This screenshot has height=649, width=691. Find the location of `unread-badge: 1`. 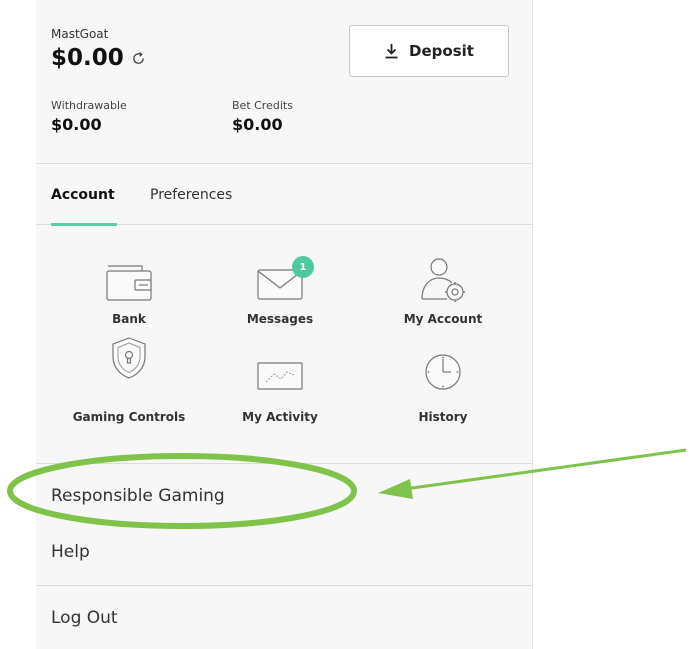

unread-badge: 1 is located at coordinates (303, 267).